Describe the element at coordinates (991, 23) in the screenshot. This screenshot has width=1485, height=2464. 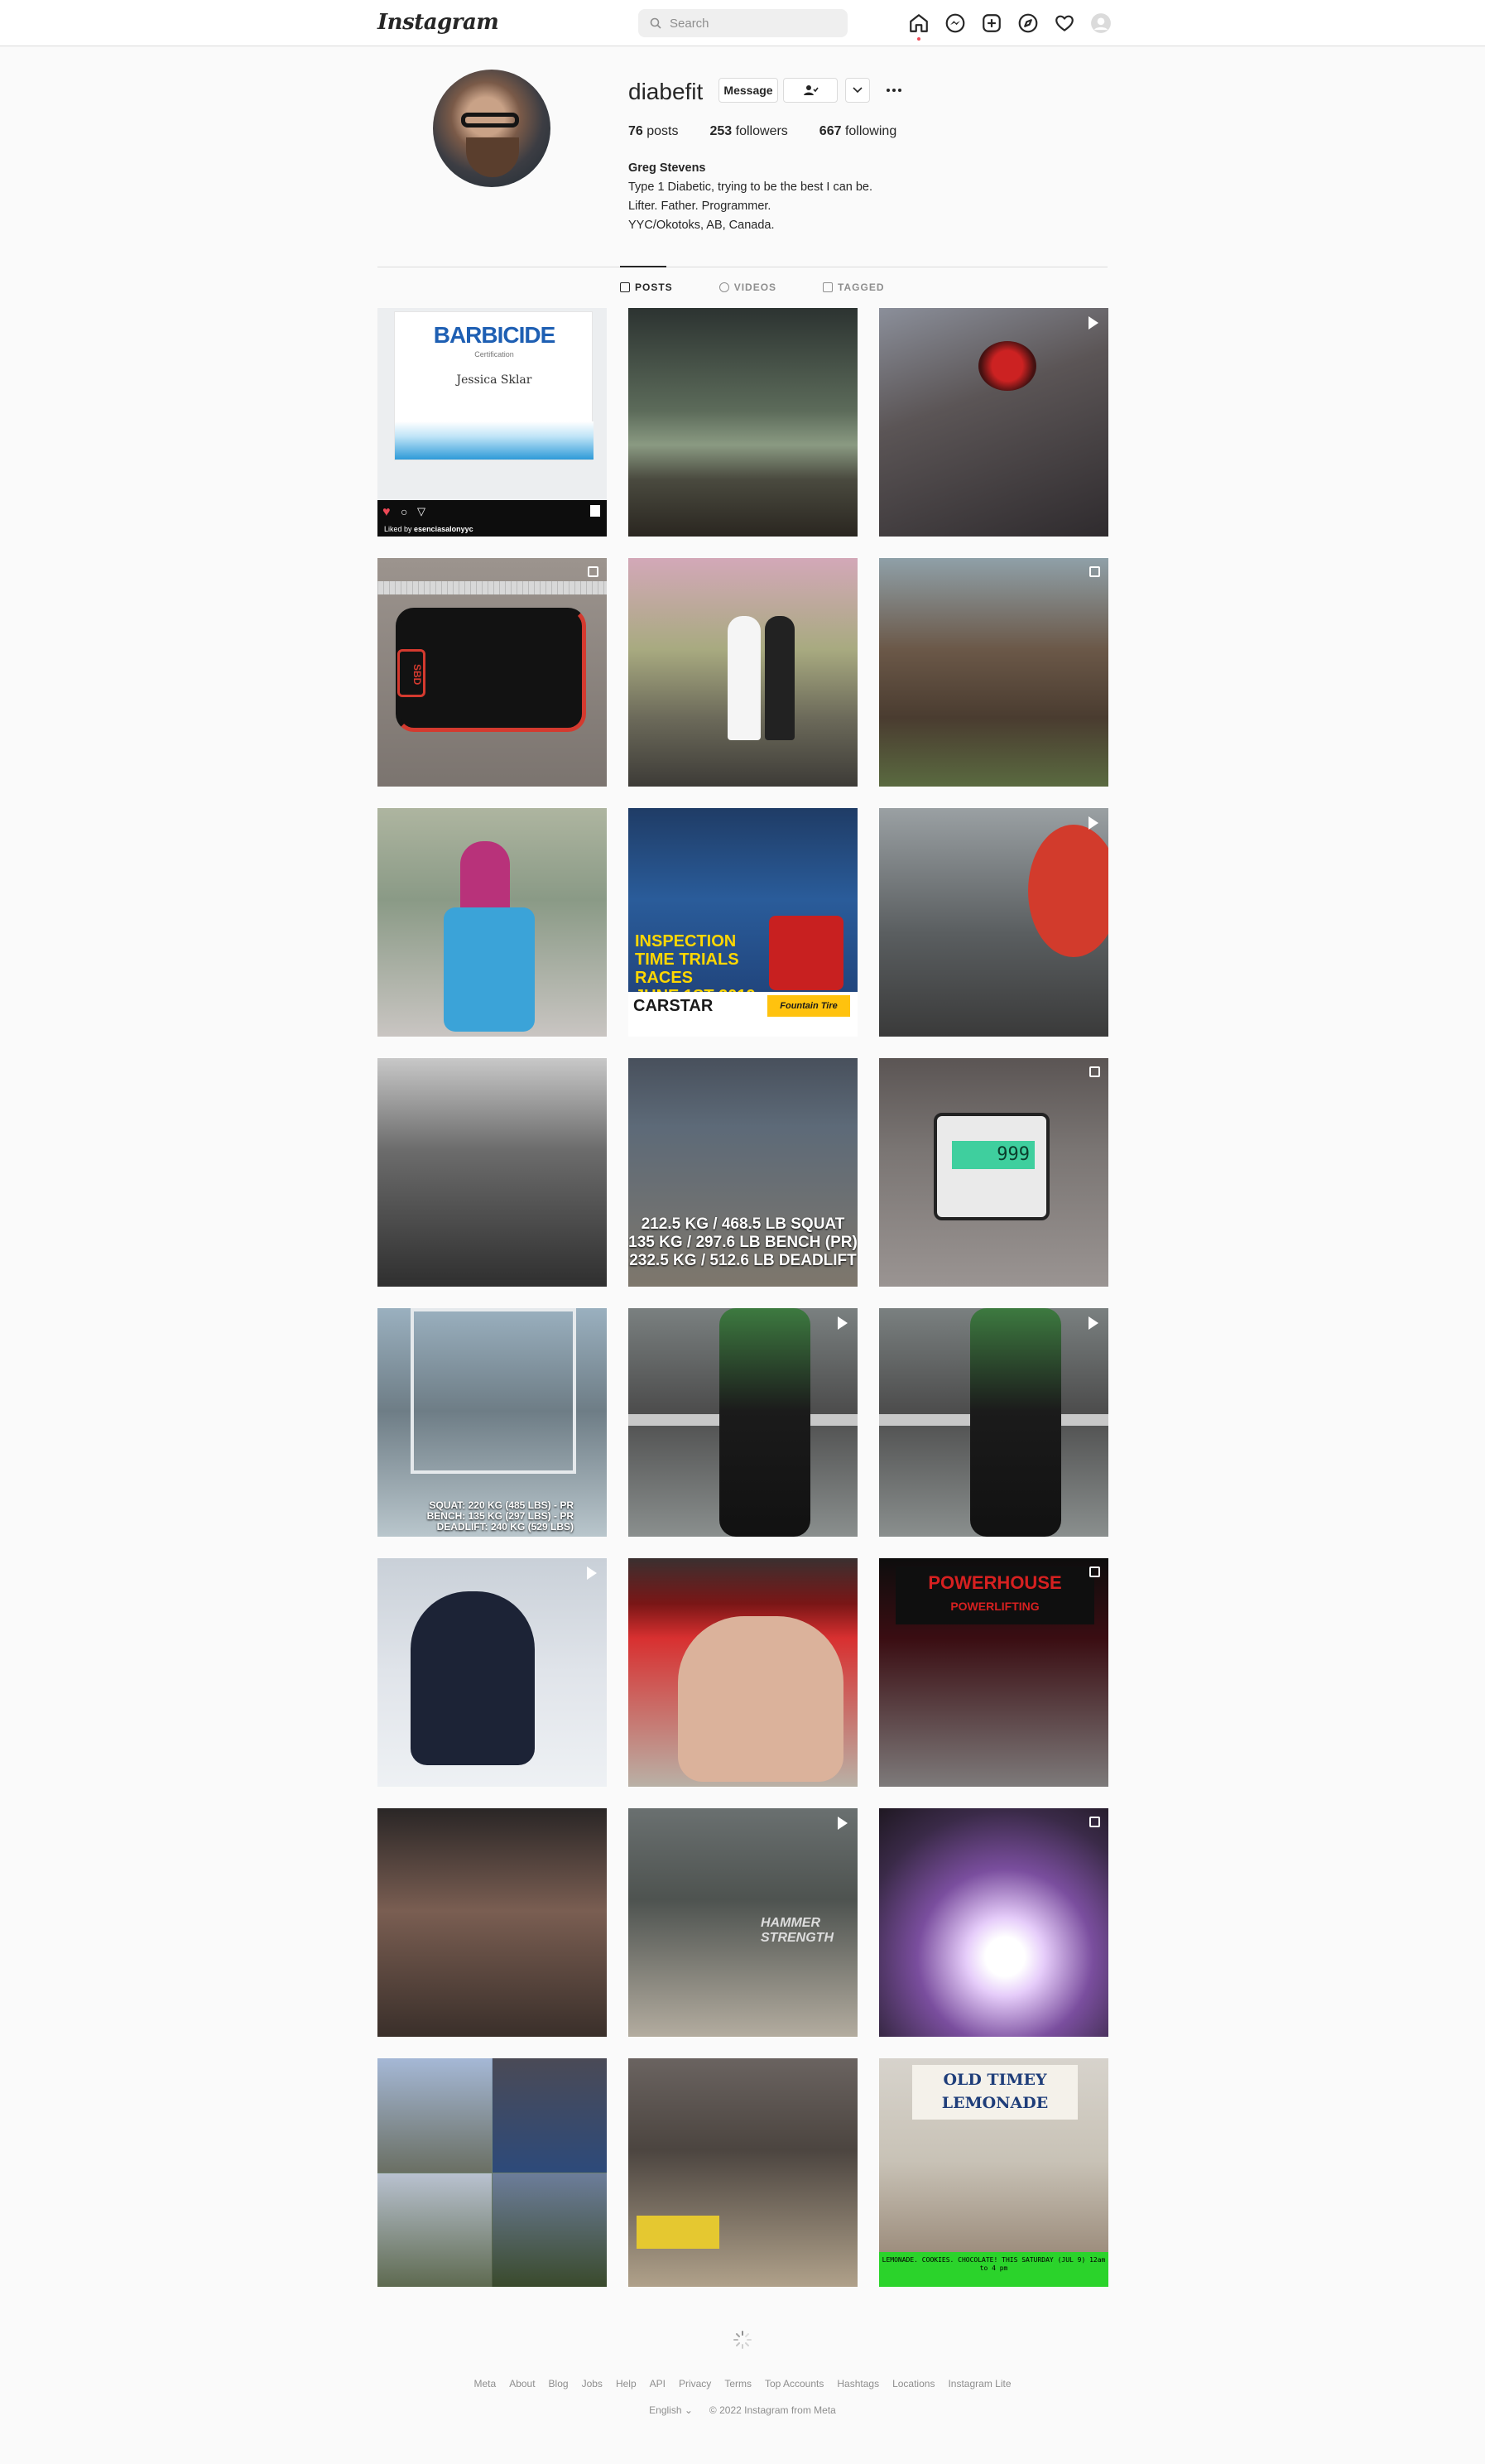
I see `new-post-icon` at that location.